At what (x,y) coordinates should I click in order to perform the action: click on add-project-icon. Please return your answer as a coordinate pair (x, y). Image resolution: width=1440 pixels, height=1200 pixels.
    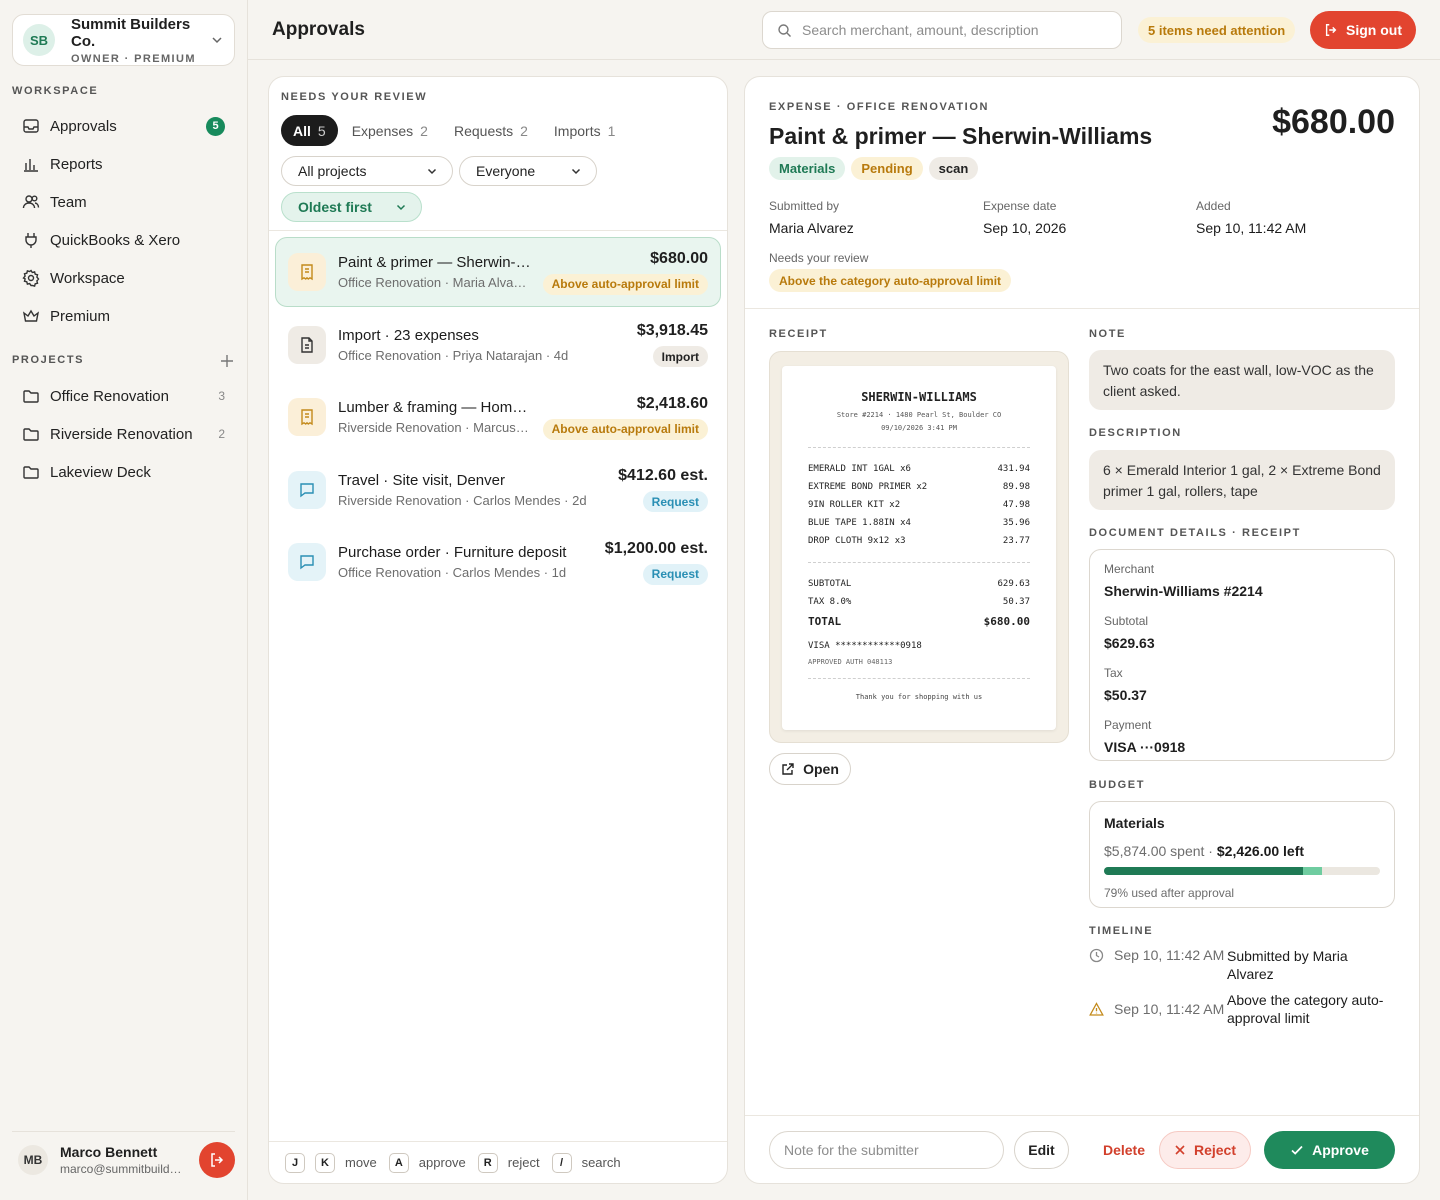
    Looking at the image, I should click on (227, 361).